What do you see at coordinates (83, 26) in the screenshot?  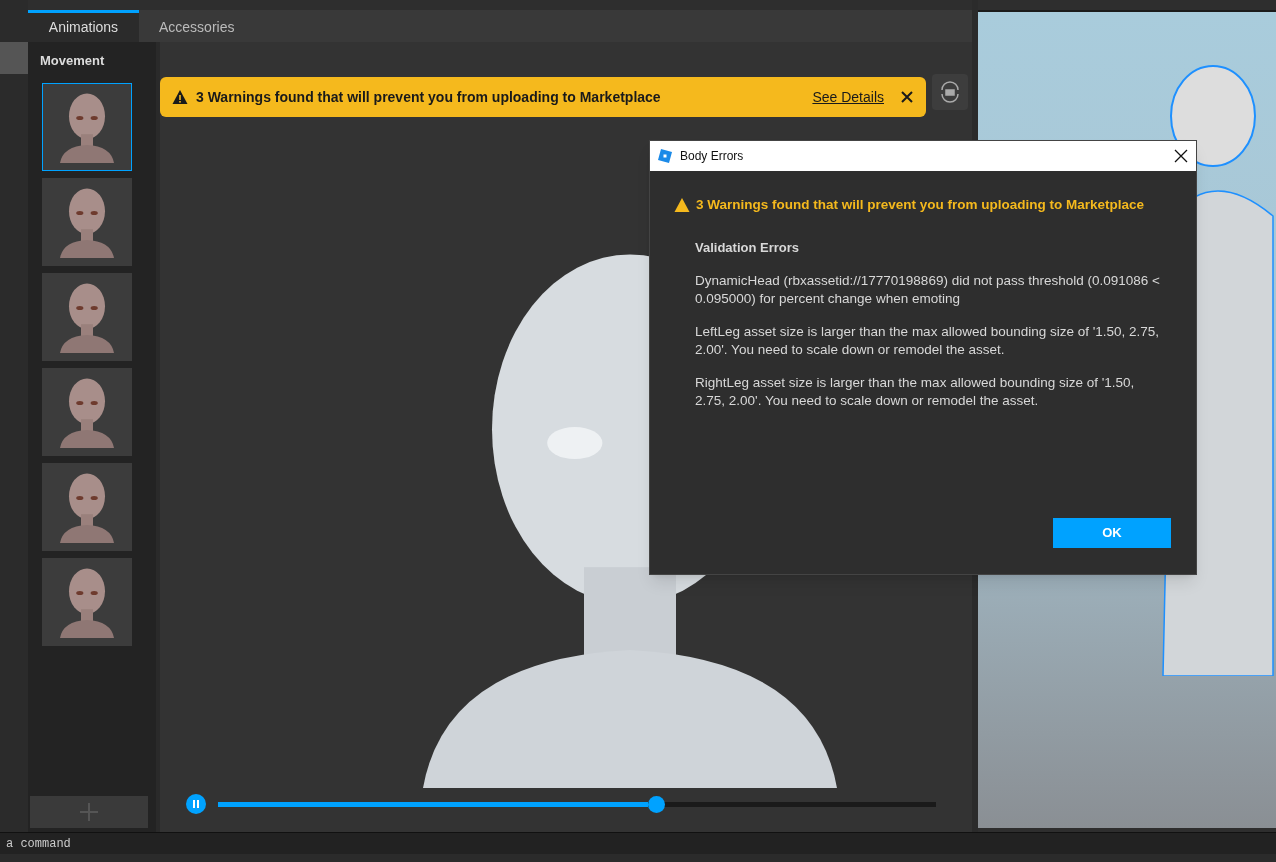 I see `tab: Animations` at bounding box center [83, 26].